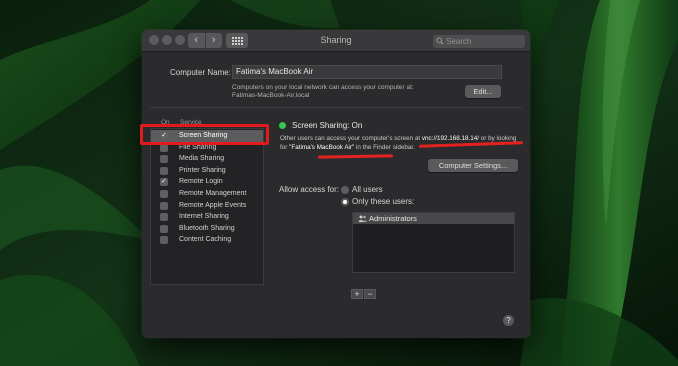 The width and height of the screenshot is (678, 366). I want to click on allow-access-label: Allow access for:, so click(309, 189).